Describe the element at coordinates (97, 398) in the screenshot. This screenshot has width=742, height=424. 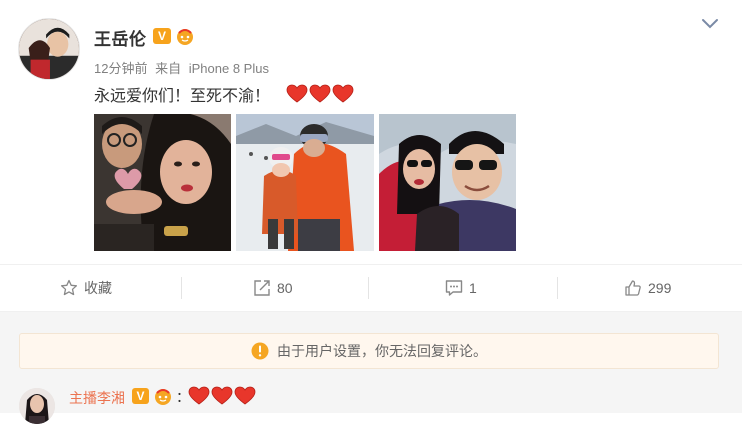
I see `commenter-name: 主播李湘` at that location.